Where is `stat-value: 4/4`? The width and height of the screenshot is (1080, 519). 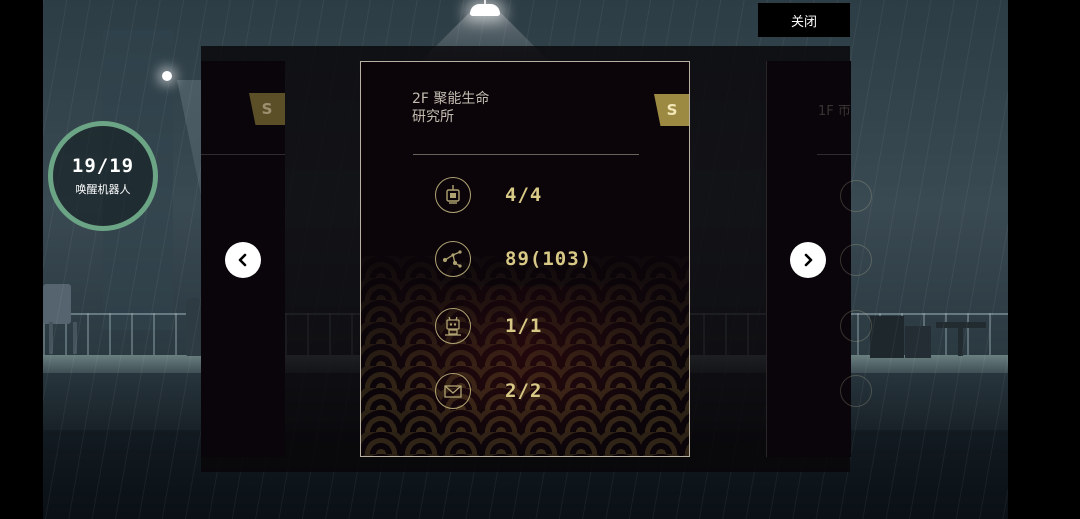
stat-value: 4/4 is located at coordinates (524, 195).